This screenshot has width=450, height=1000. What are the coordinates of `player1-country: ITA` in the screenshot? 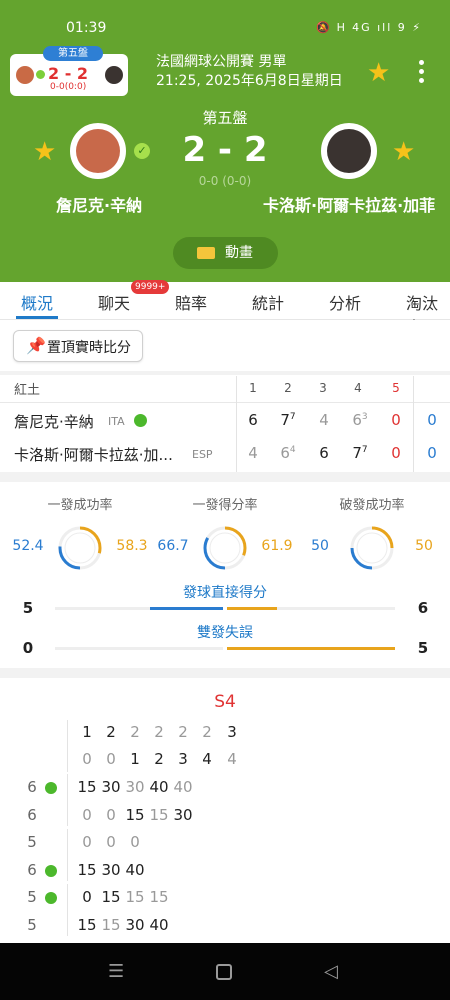 It's located at (116, 421).